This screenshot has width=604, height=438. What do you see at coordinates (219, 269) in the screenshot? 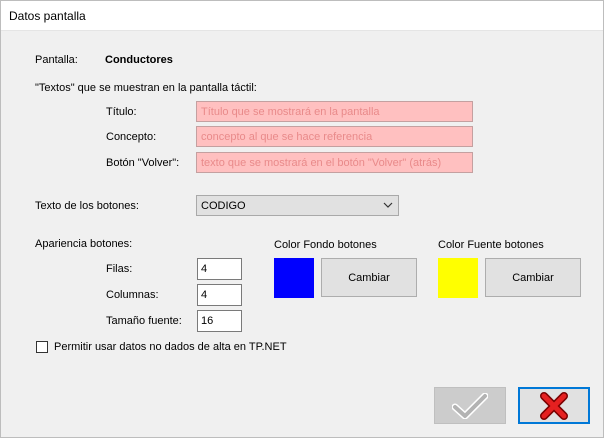
I see `filas-input` at bounding box center [219, 269].